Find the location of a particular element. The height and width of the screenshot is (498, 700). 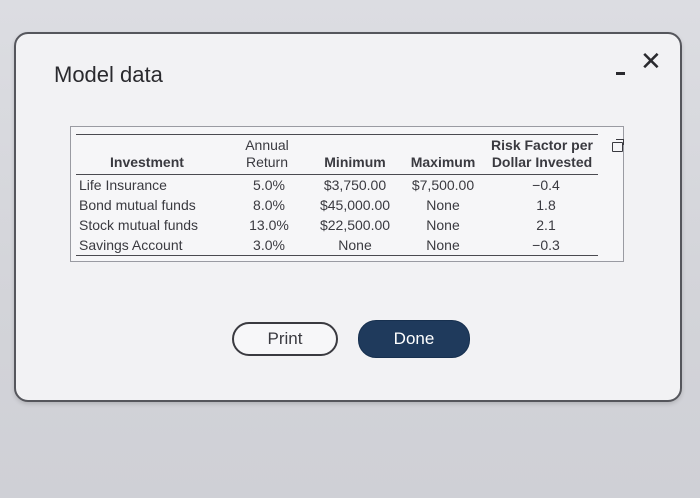

table-bottom-rule is located at coordinates (337, 255).